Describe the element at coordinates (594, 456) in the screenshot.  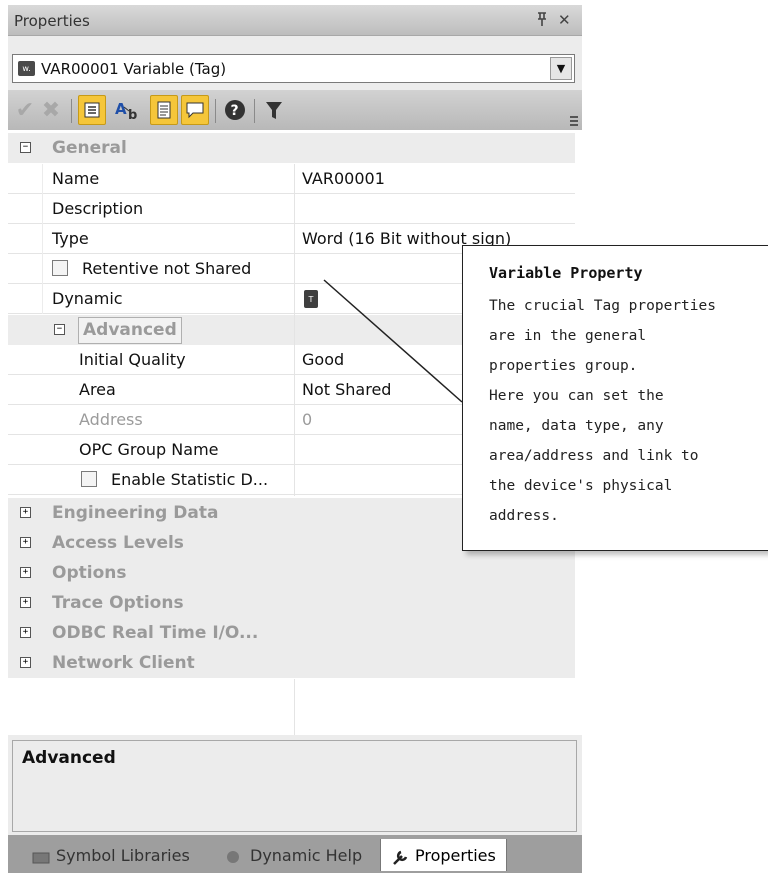
I see `tooltip-line: area/address and link to` at that location.